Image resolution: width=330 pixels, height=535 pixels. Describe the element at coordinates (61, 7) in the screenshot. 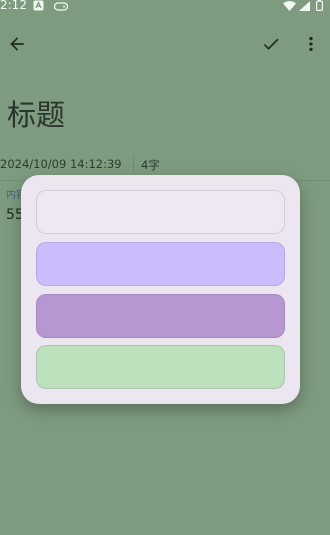

I see `notification-game-icon` at that location.